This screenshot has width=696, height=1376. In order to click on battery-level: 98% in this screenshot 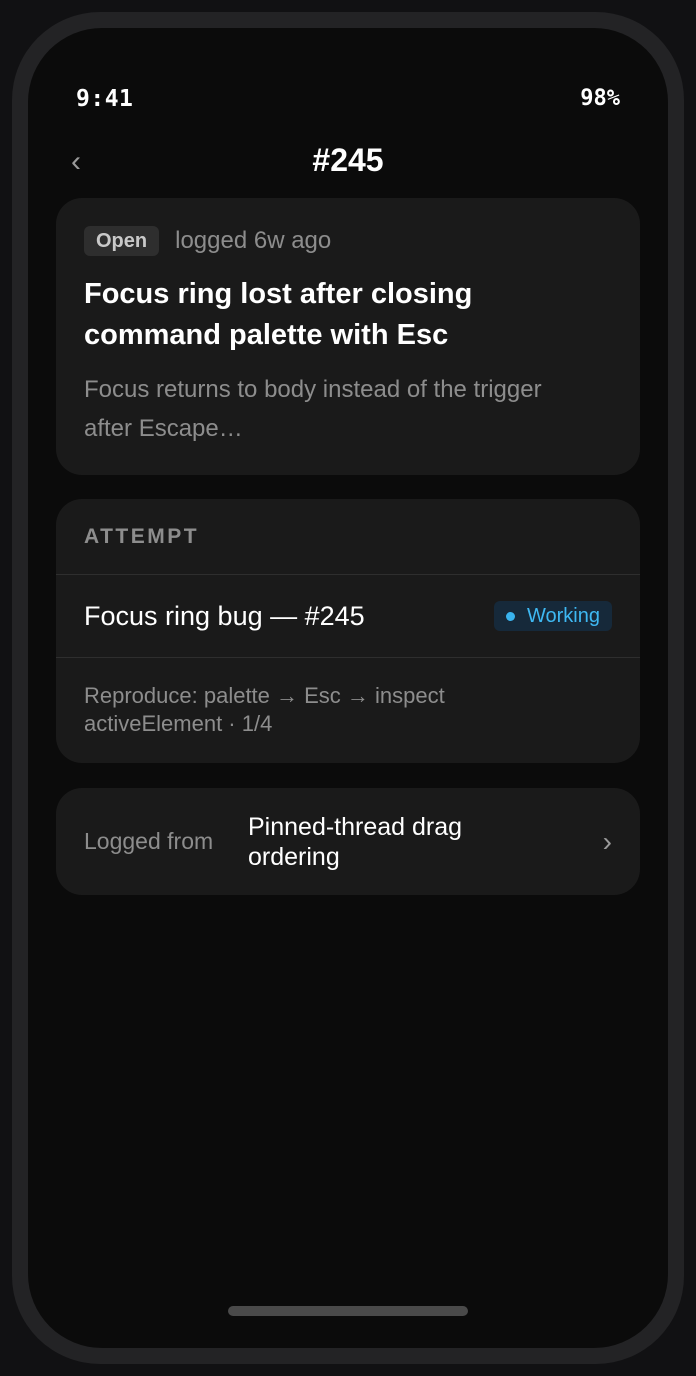, I will do `click(600, 98)`.